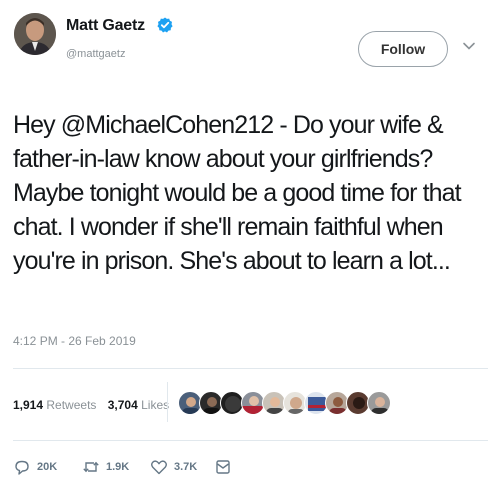  Describe the element at coordinates (28, 405) in the screenshot. I see `retweets-count: 1,914` at that location.